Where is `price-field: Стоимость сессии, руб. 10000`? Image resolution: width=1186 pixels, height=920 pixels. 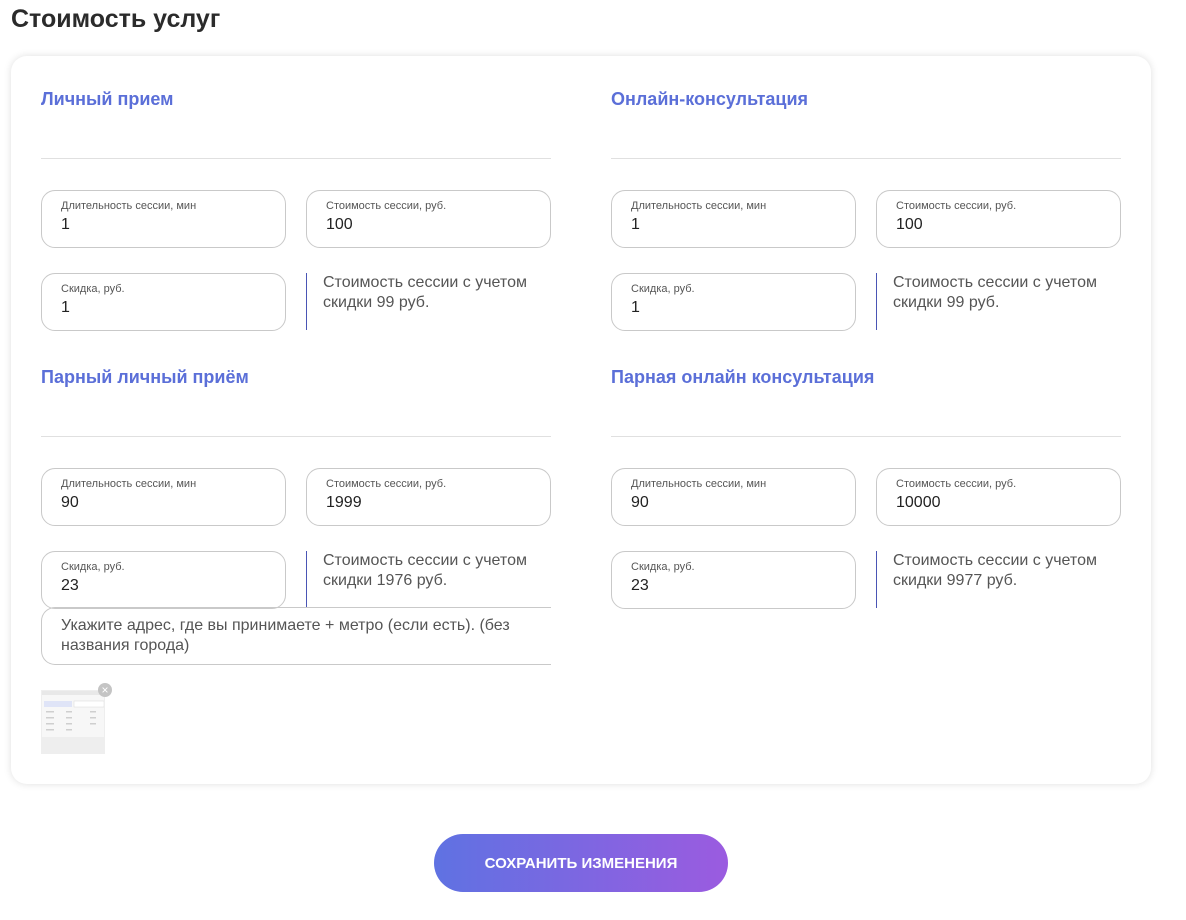 price-field: Стоимость сессии, руб. 10000 is located at coordinates (998, 497).